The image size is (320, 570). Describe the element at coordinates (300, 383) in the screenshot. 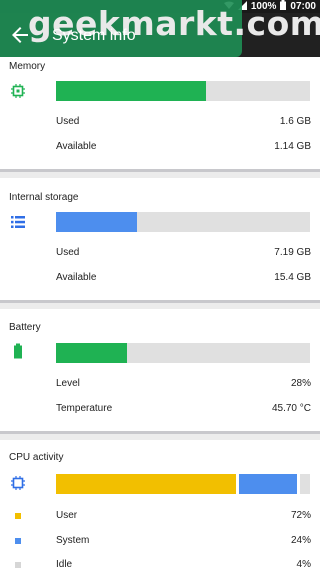

I see `battery-level-value: 28%` at that location.